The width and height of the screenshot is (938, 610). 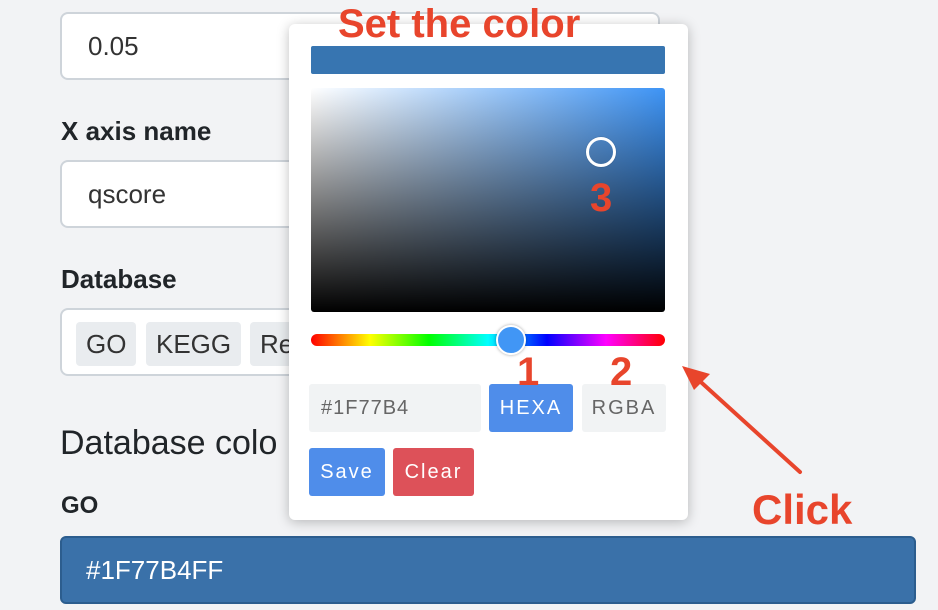 I want to click on color-preview, so click(x=488, y=60).